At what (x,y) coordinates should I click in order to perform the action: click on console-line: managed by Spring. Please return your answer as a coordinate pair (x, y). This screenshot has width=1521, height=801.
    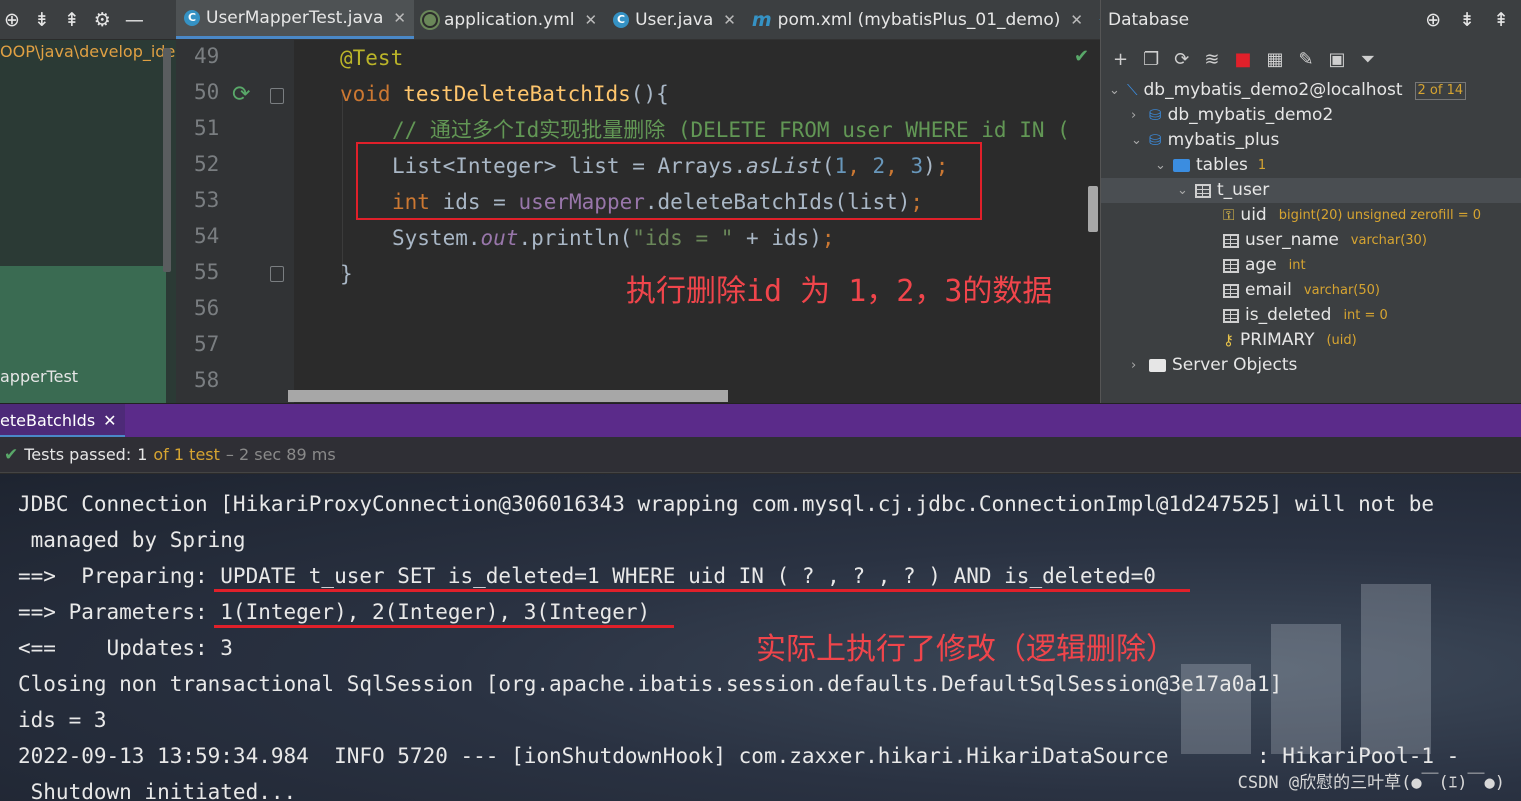
    Looking at the image, I should click on (132, 540).